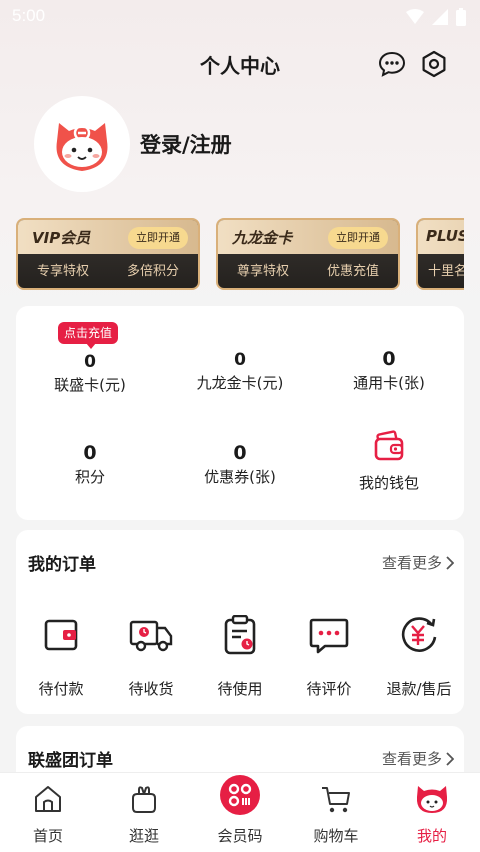 This screenshot has width=480, height=852. I want to click on login-register-link: 登录/注册, so click(186, 144).